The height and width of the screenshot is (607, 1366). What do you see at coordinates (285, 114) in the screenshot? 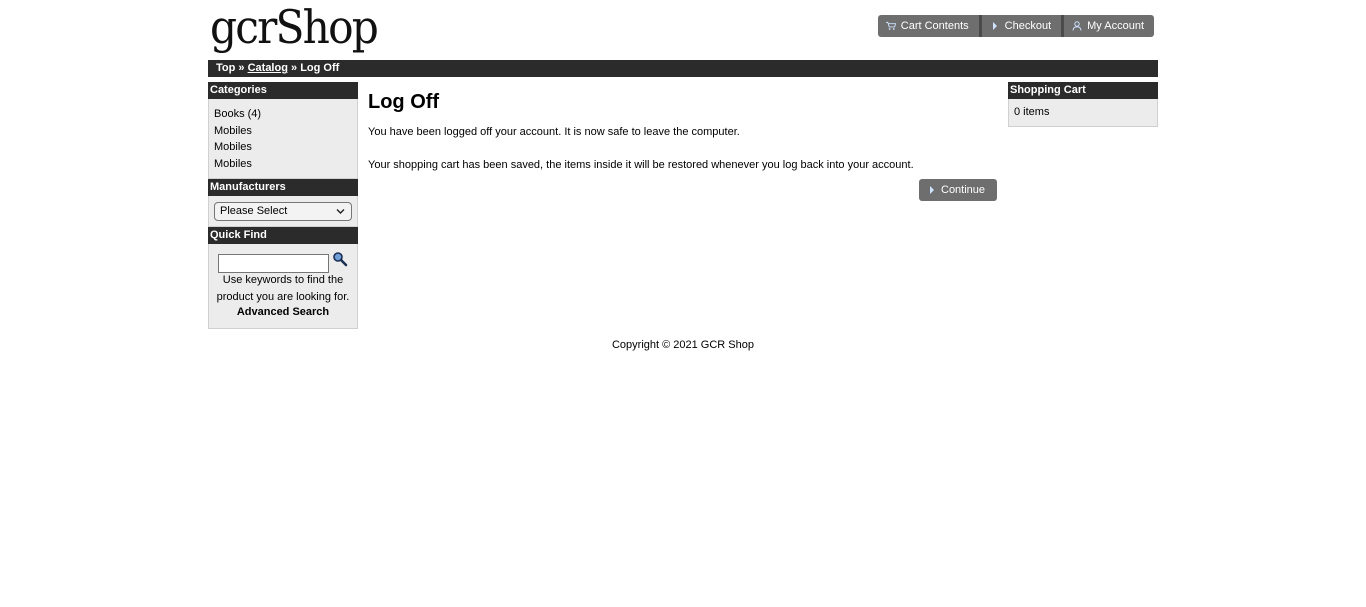
I see `category-item: Books (4)` at bounding box center [285, 114].